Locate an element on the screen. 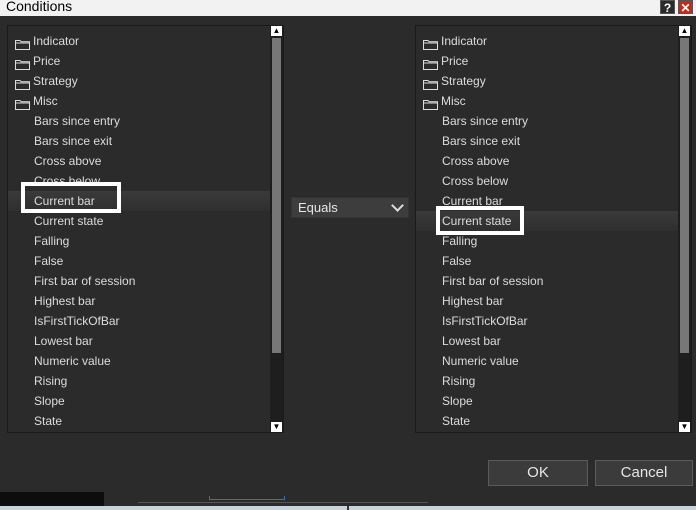  background-app-strip is located at coordinates (348, 501).